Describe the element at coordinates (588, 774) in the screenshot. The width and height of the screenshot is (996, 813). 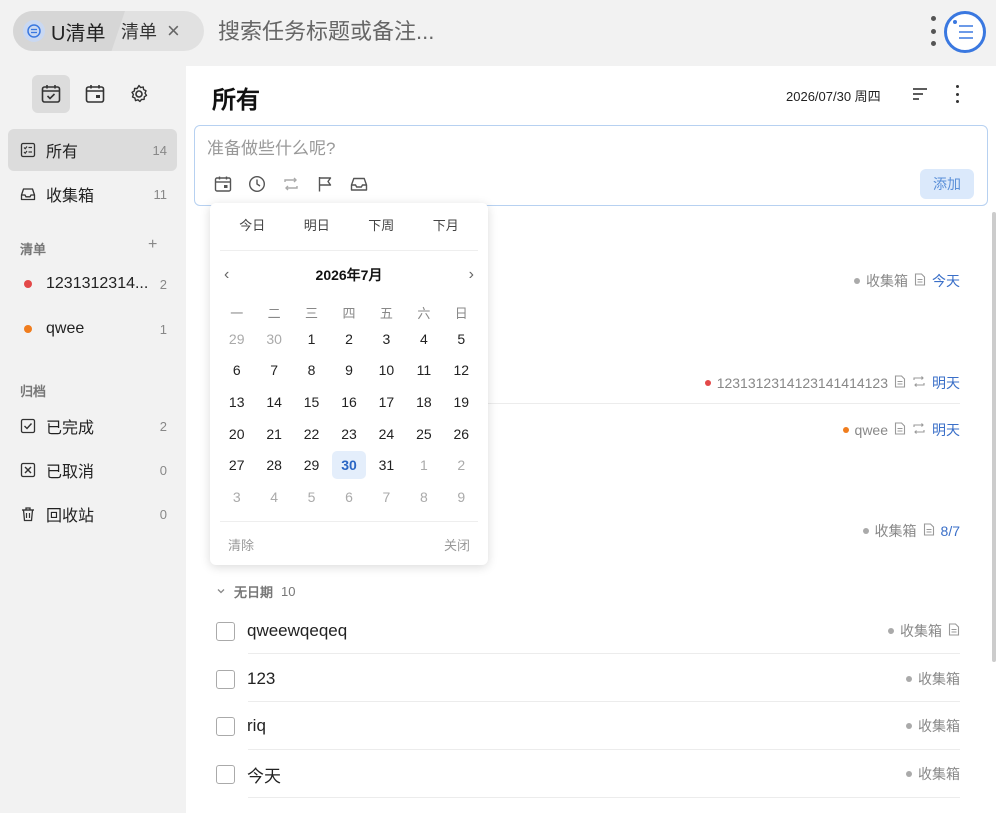
I see `task-row: 今天 收集箱` at that location.